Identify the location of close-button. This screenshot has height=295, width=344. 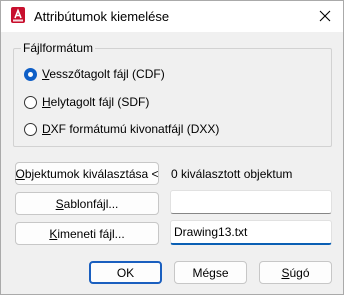
(325, 16).